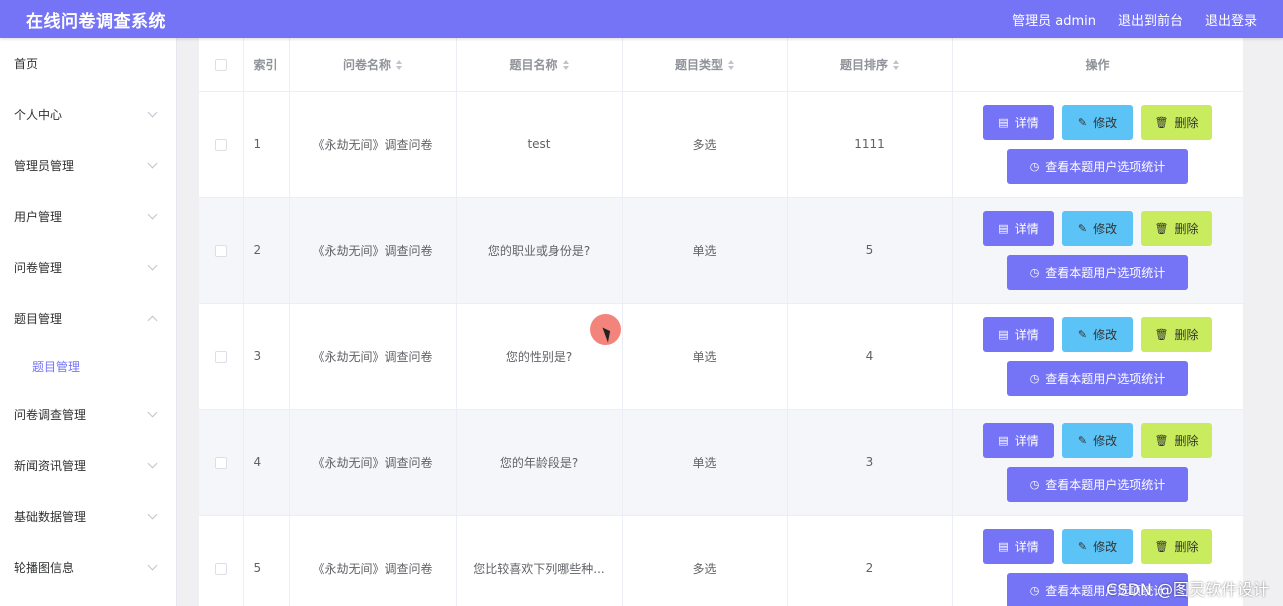  Describe the element at coordinates (88, 414) in the screenshot. I see `sidebar-item-survey-response-management: 问卷调查管理` at that location.